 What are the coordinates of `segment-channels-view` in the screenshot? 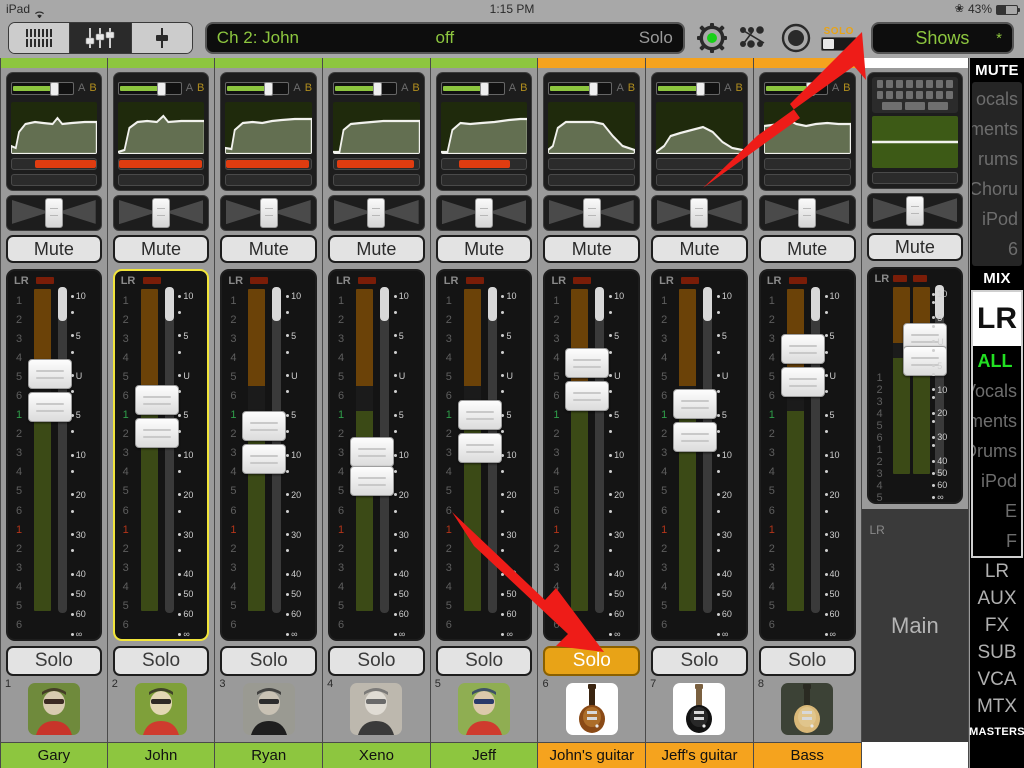 It's located at (40, 38).